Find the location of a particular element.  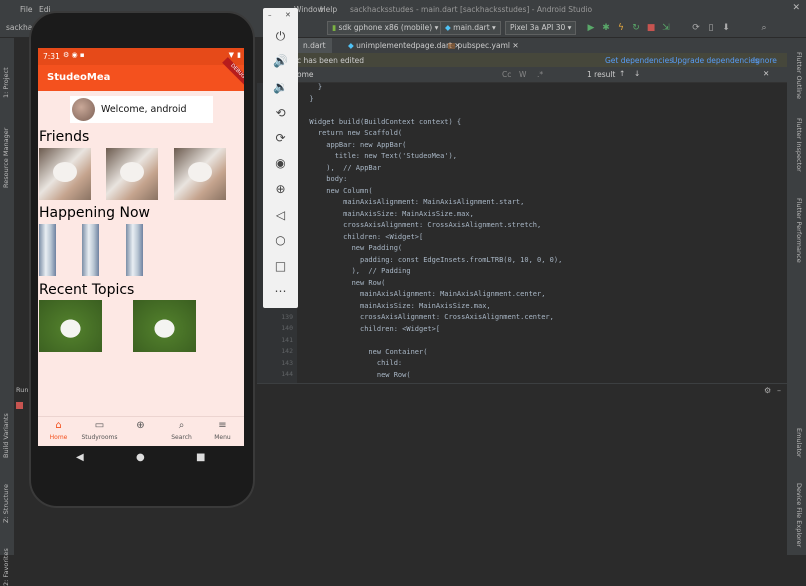

tab-pubspec: ▤ pubspec.yaml ✕ is located at coordinates (483, 45).